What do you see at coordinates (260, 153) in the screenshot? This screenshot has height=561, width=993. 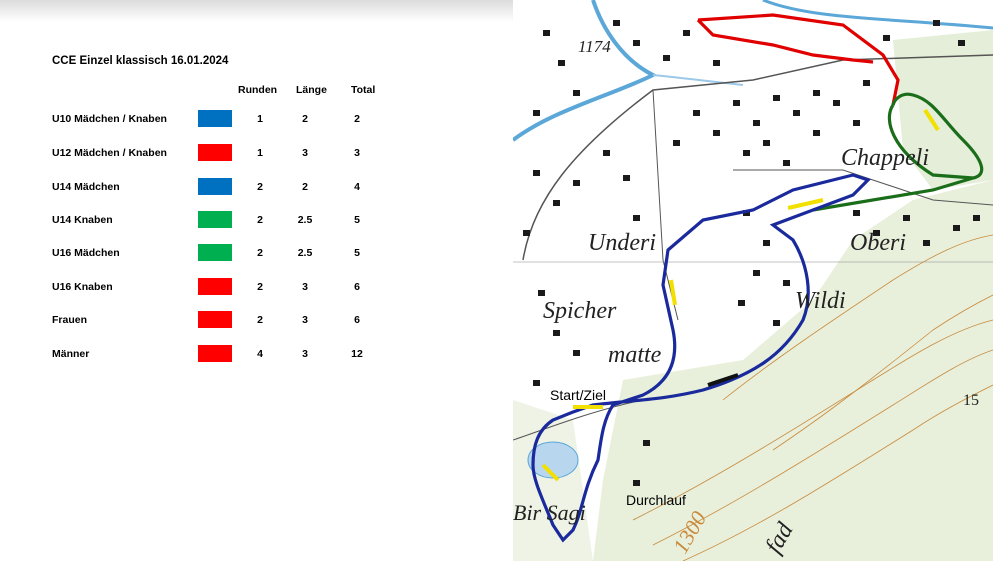 I see `value-runden: 1` at bounding box center [260, 153].